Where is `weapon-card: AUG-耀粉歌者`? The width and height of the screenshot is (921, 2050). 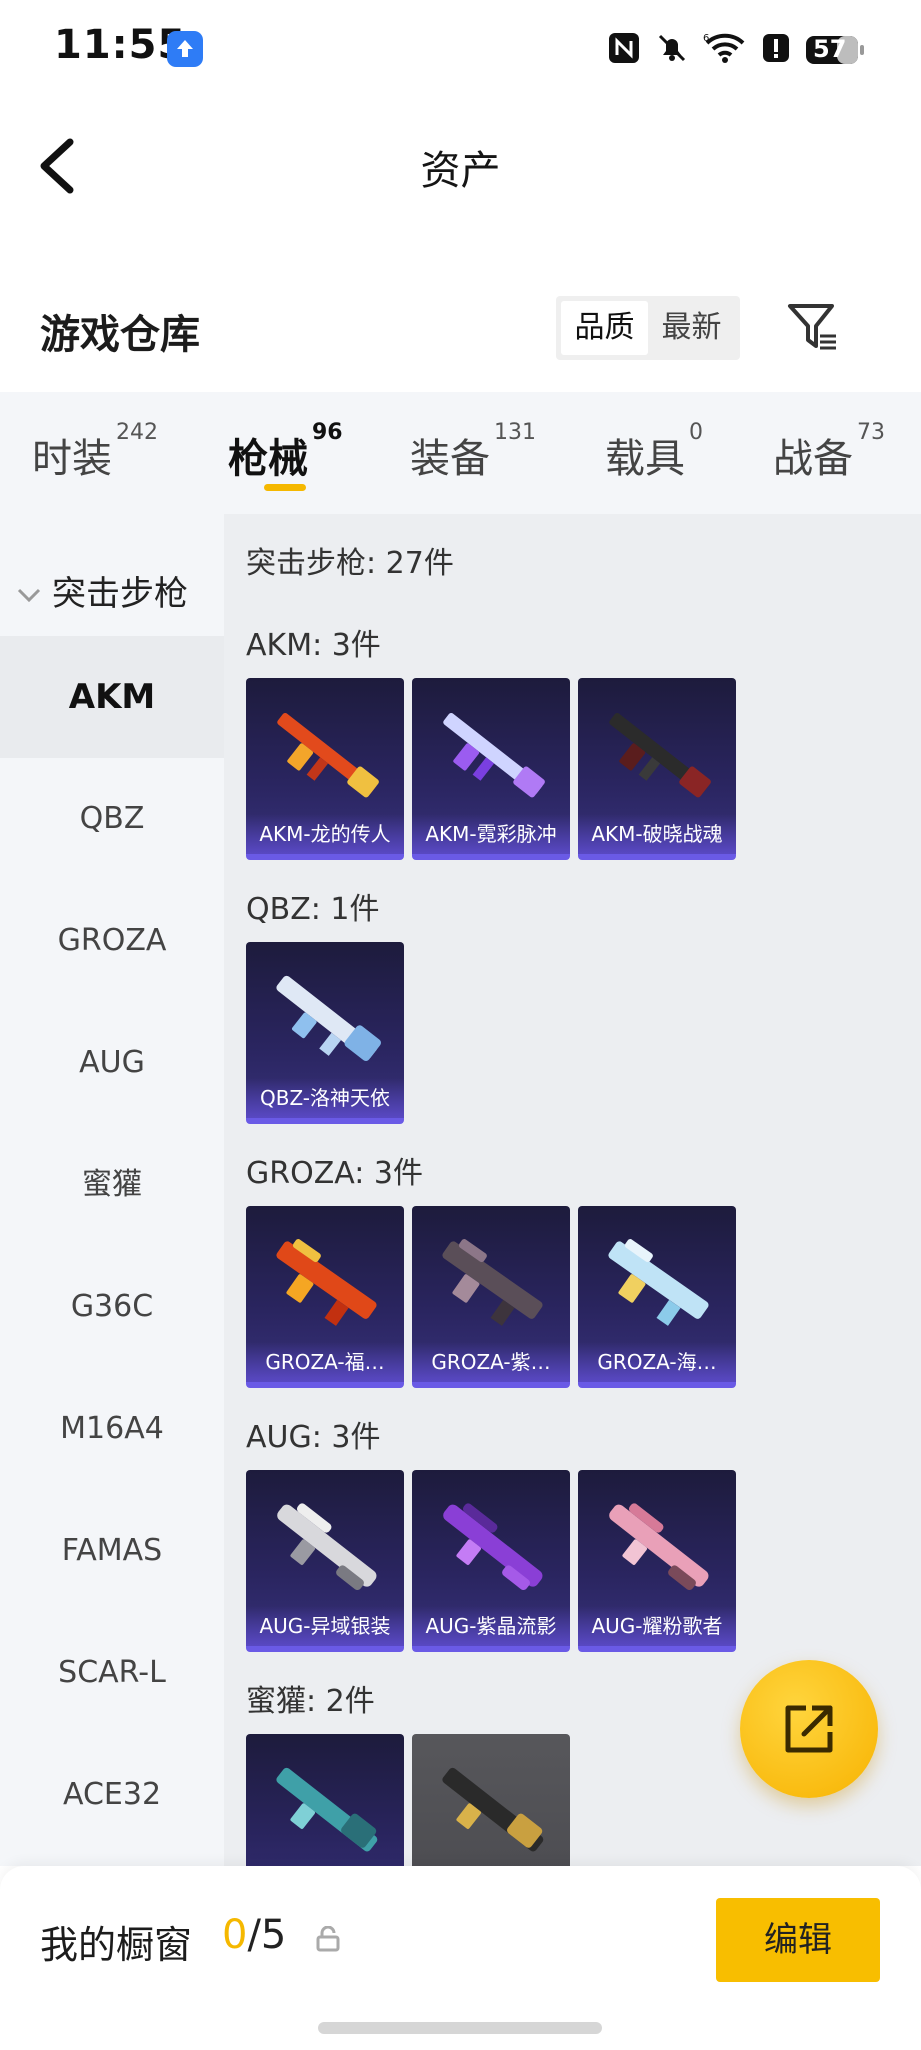
weapon-card: AUG-耀粉歌者 is located at coordinates (657, 1561).